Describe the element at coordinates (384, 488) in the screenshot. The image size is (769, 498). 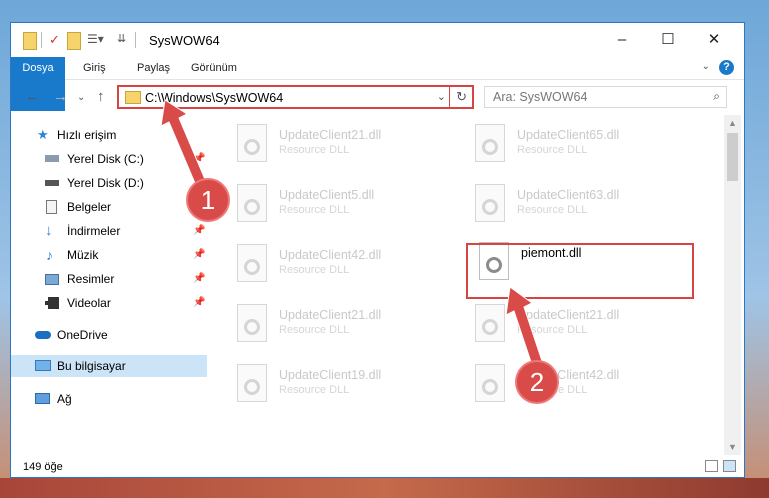
I see `desktop-background` at that location.